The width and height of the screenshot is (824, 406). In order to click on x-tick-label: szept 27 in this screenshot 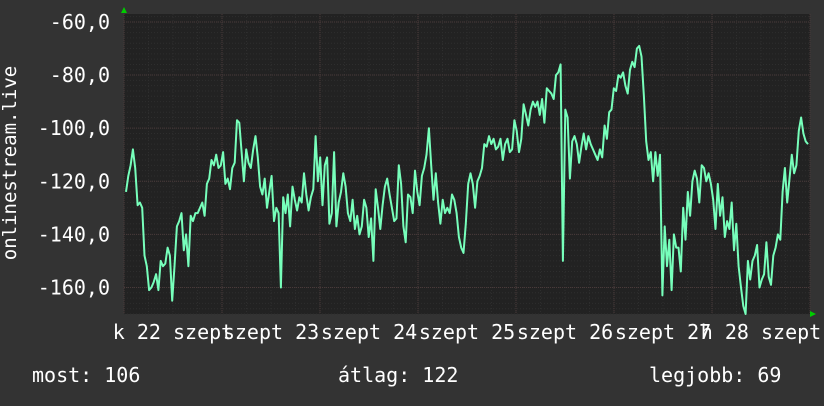, I will do `click(663, 332)`.